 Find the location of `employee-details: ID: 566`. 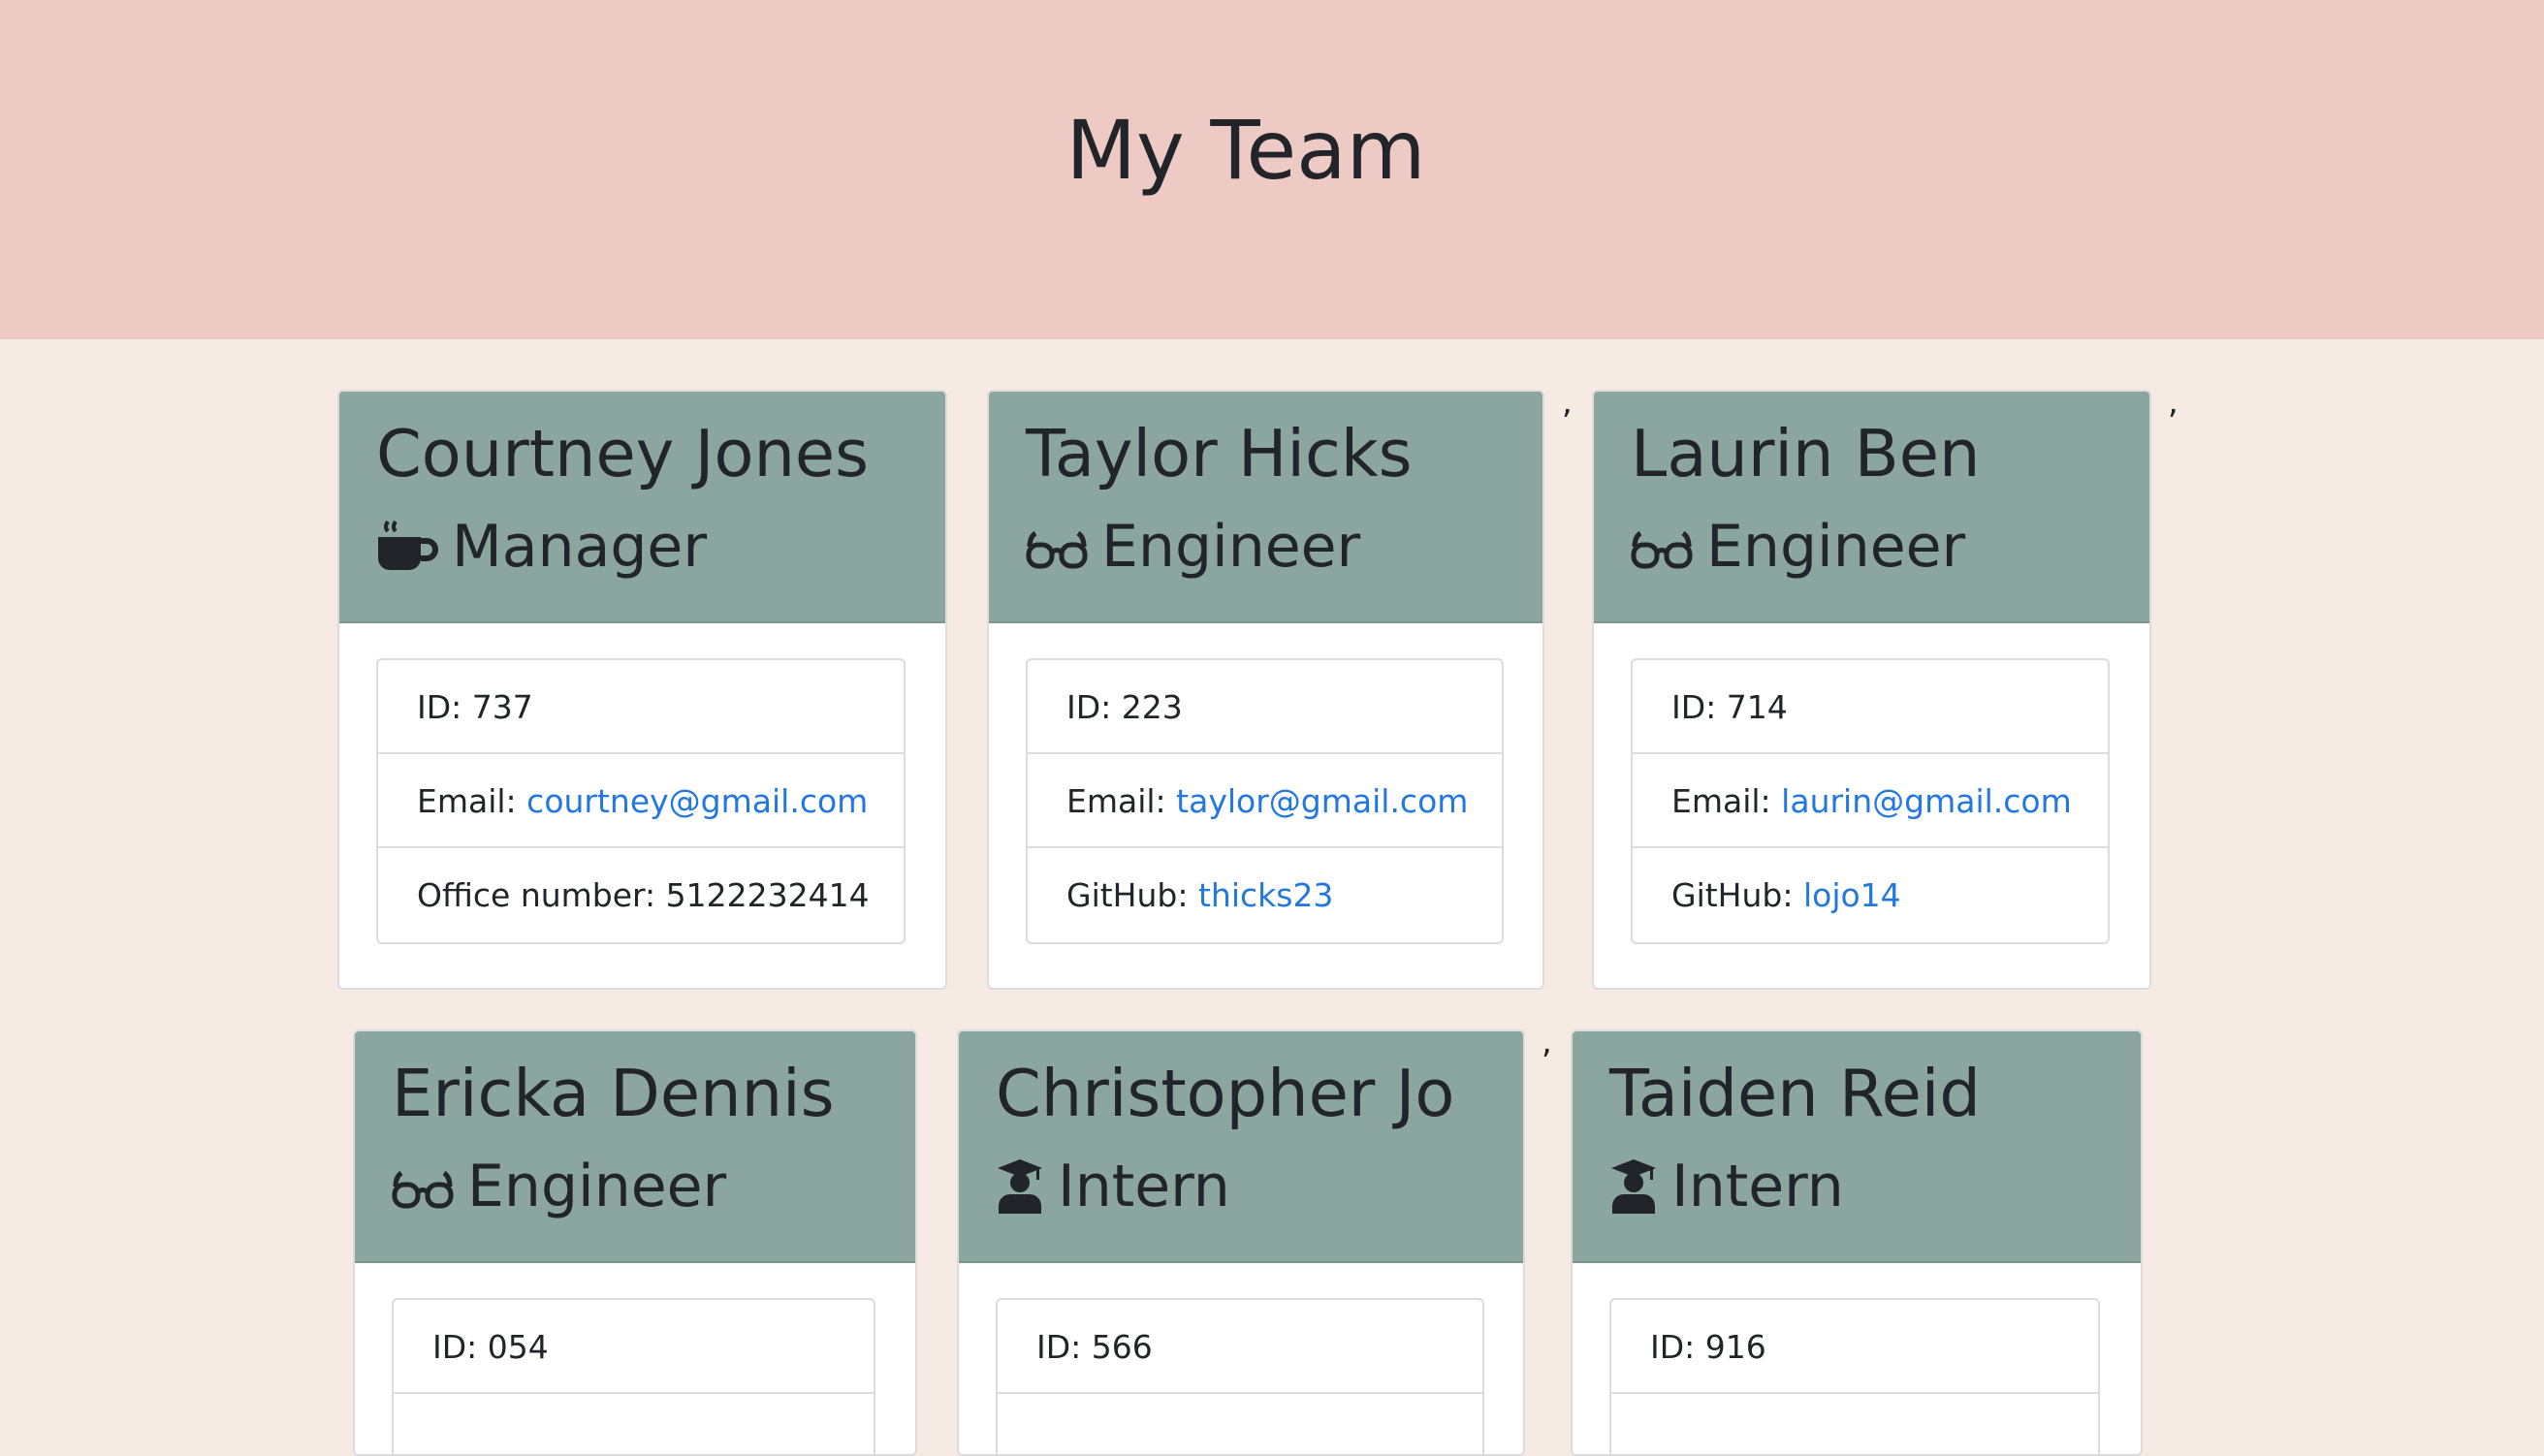

employee-details: ID: 566 is located at coordinates (1240, 1376).